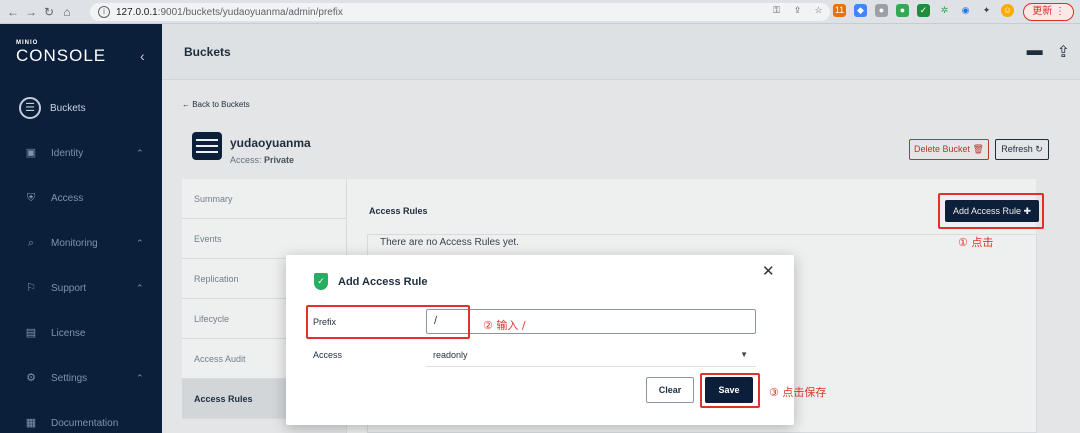  Describe the element at coordinates (81, 243) in the screenshot. I see `sidebar-item-monitoring: ⌕ Monitoring ⌃` at that location.